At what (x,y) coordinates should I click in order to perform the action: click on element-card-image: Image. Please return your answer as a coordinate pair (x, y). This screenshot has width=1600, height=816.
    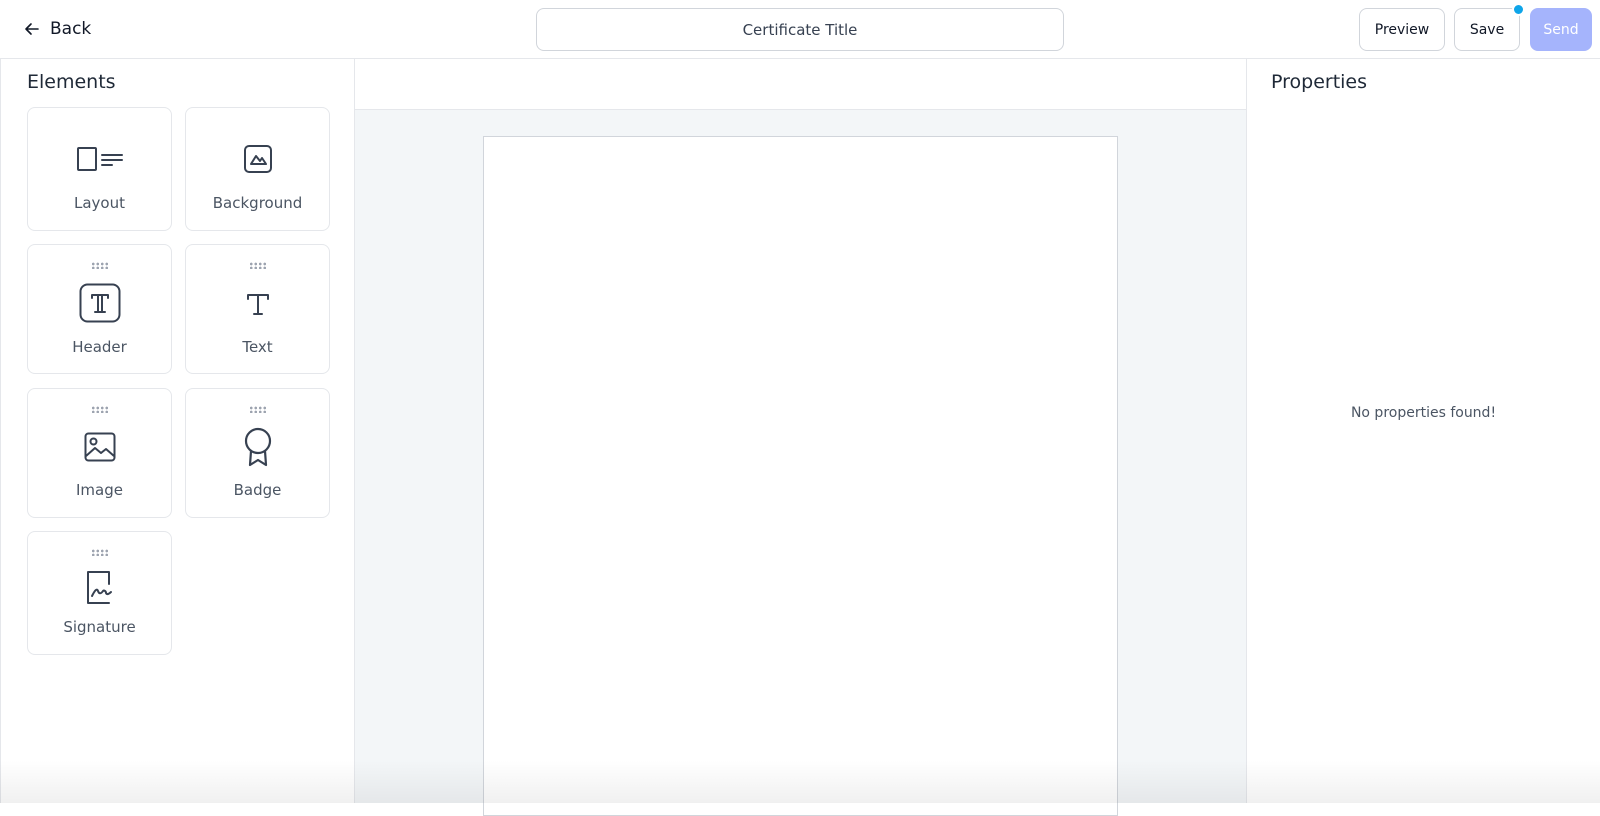
    Looking at the image, I should click on (99, 453).